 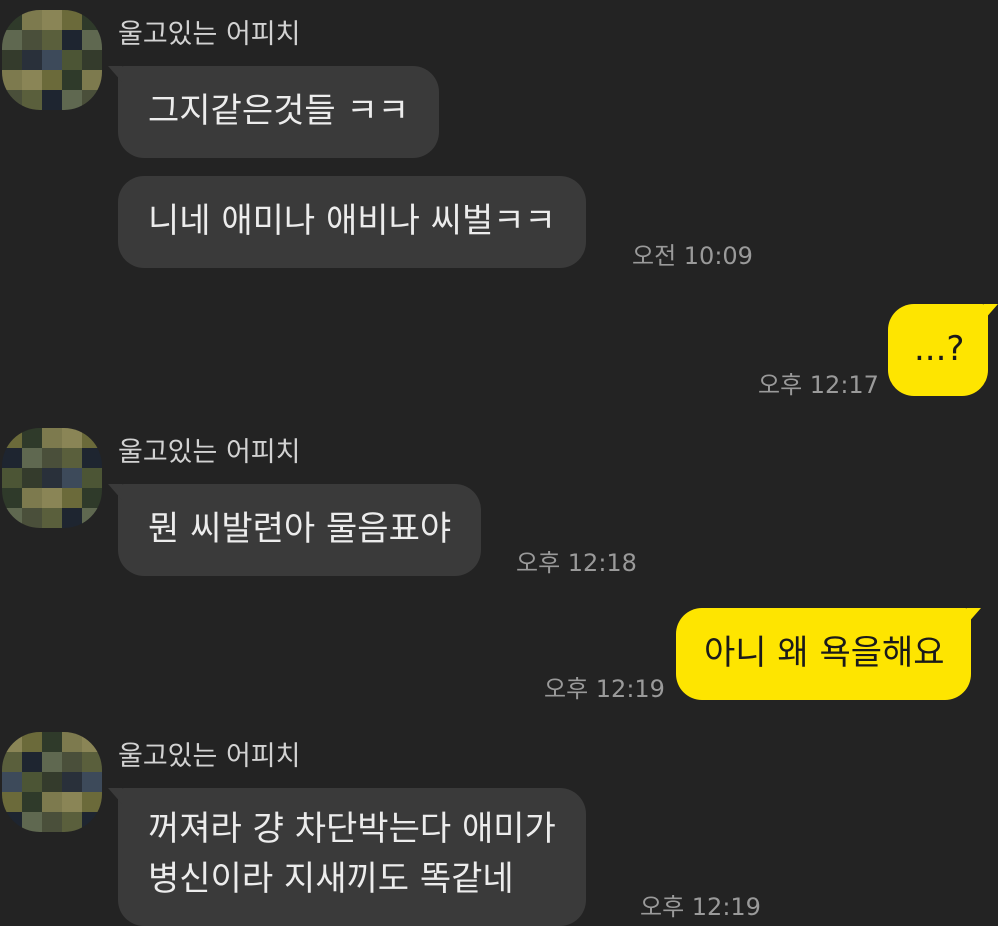 What do you see at coordinates (294, 530) in the screenshot?
I see `message-bubble-incoming: 뭔 씨발련아 물음표야` at bounding box center [294, 530].